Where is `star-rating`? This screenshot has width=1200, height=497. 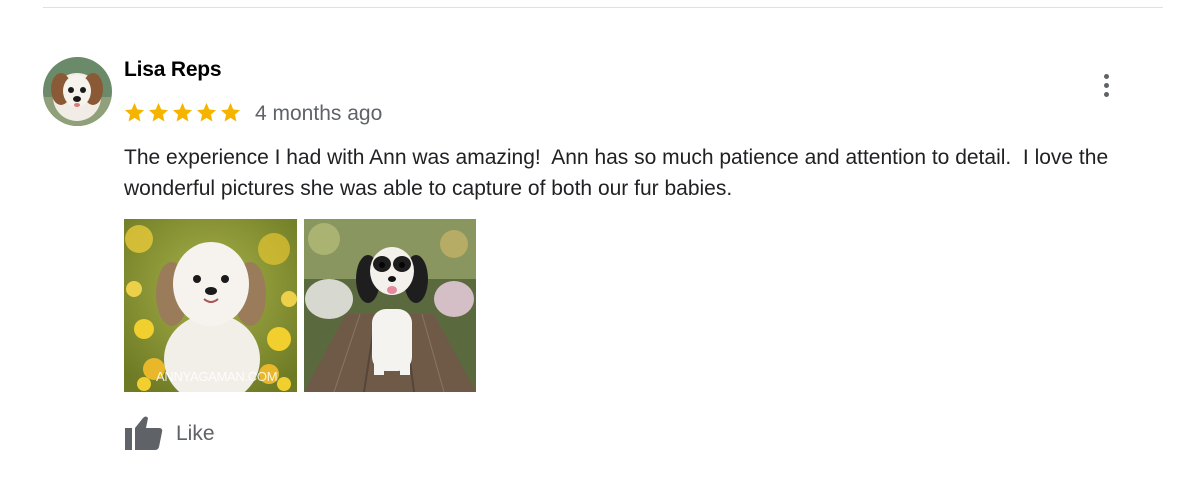 star-rating is located at coordinates (182, 112).